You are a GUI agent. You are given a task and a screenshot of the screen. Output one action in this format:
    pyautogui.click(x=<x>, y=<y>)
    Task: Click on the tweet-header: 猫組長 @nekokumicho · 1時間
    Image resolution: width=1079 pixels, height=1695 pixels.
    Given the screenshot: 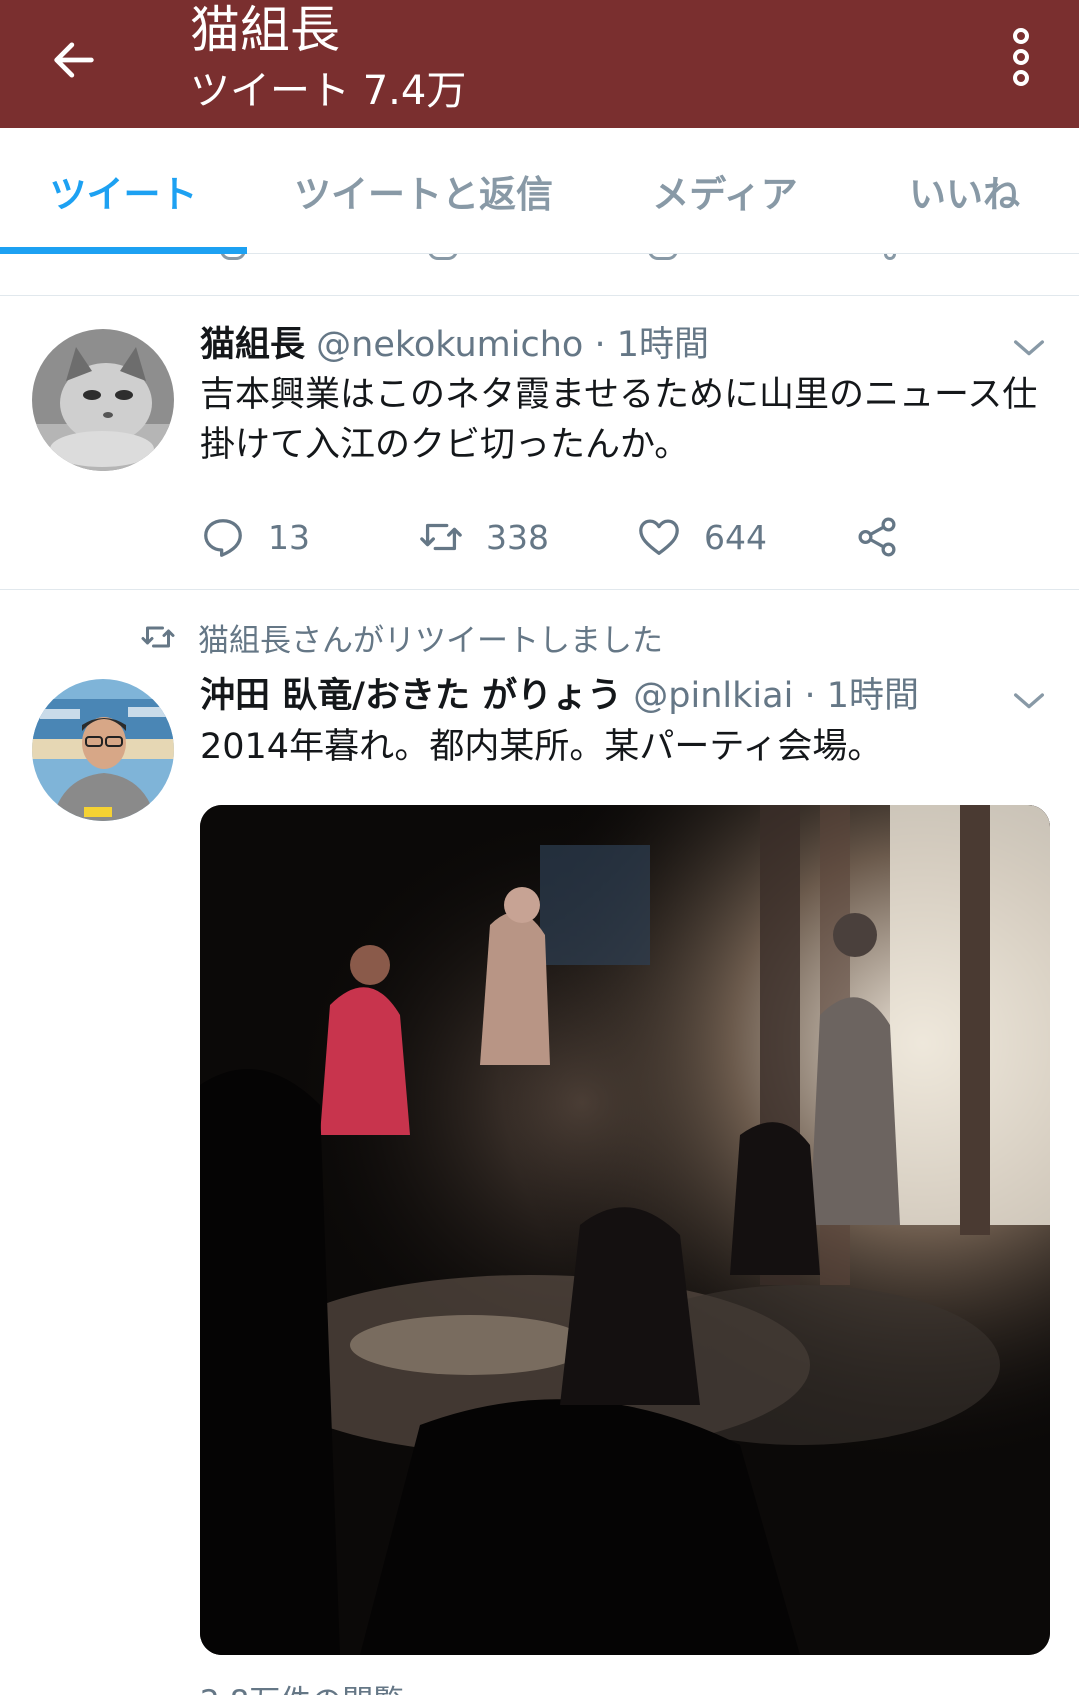 What is the action you would take?
    pyautogui.click(x=454, y=345)
    